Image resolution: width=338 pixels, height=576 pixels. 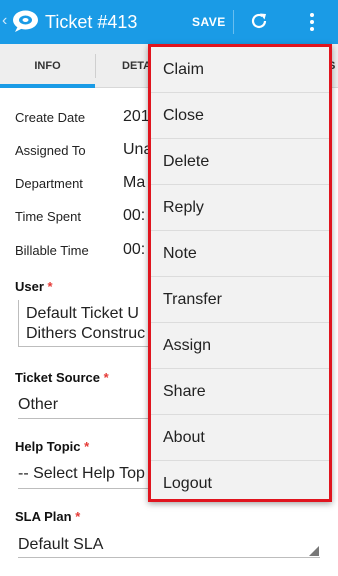 What do you see at coordinates (91, 22) in the screenshot?
I see `page-title: Ticket #413` at bounding box center [91, 22].